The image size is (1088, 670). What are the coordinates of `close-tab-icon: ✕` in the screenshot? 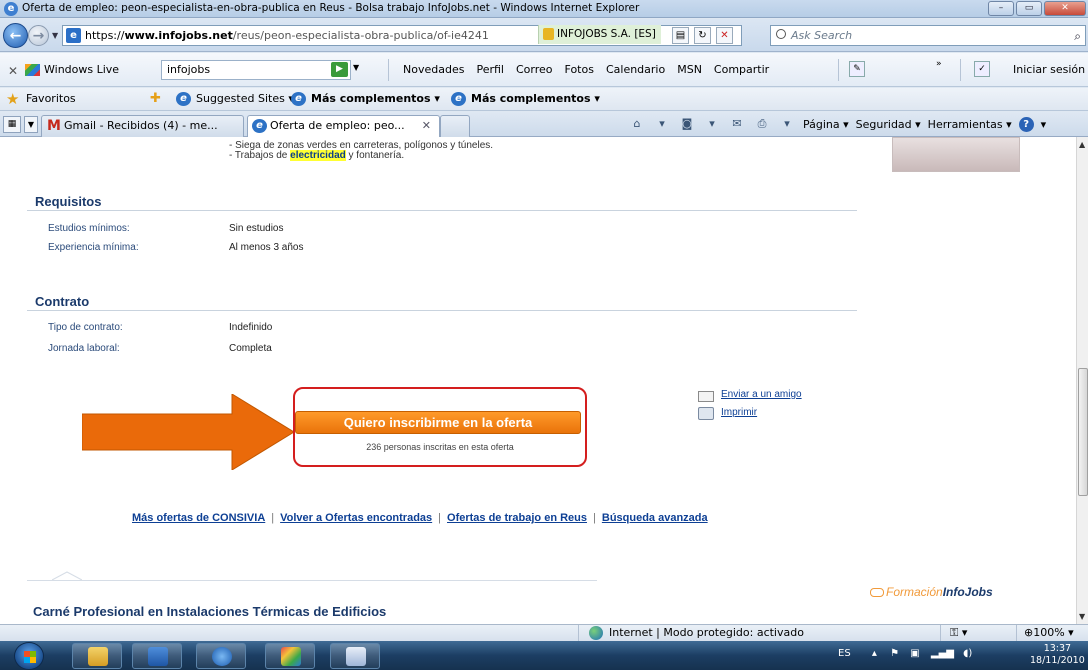 It's located at (426, 126).